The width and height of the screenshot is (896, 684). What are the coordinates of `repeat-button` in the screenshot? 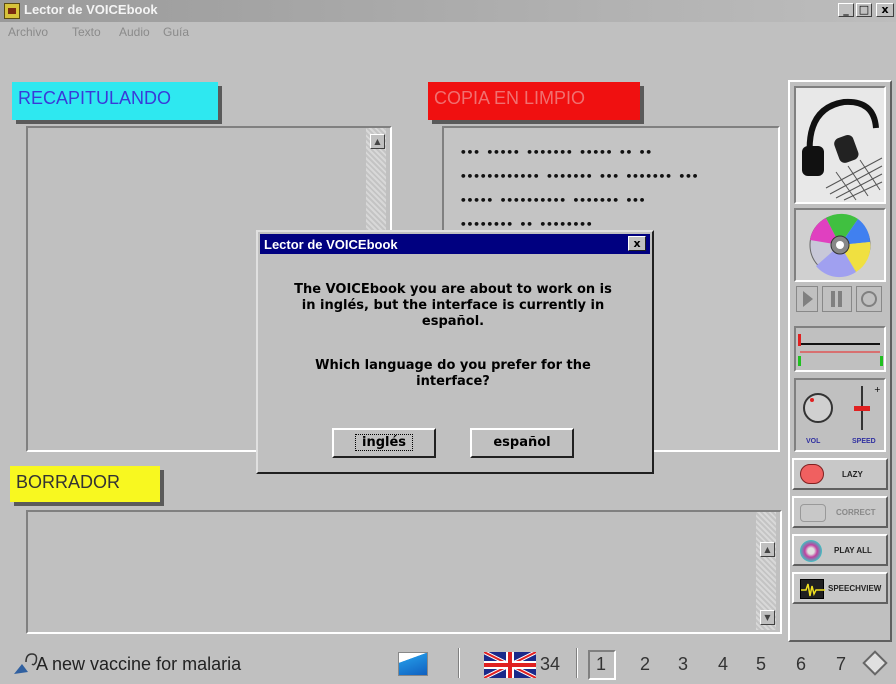 It's located at (869, 299).